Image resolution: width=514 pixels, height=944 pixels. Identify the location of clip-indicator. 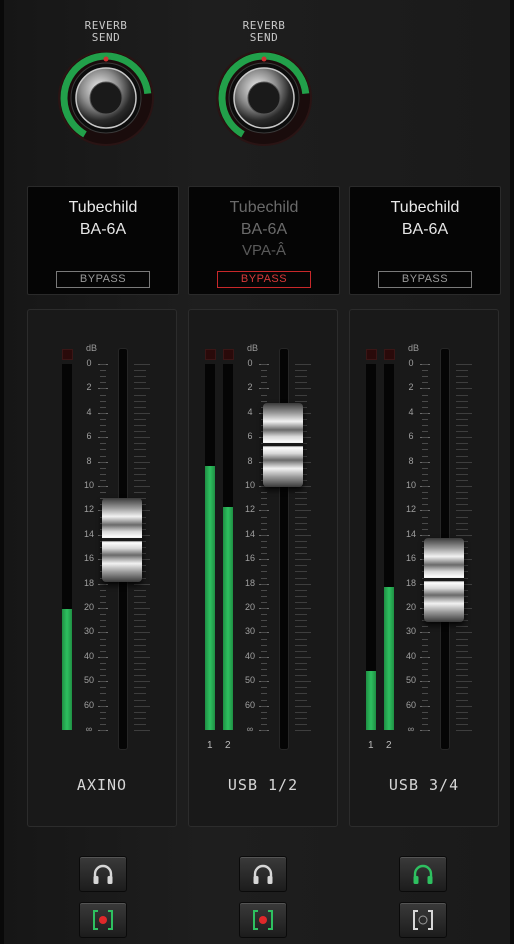
(67, 354).